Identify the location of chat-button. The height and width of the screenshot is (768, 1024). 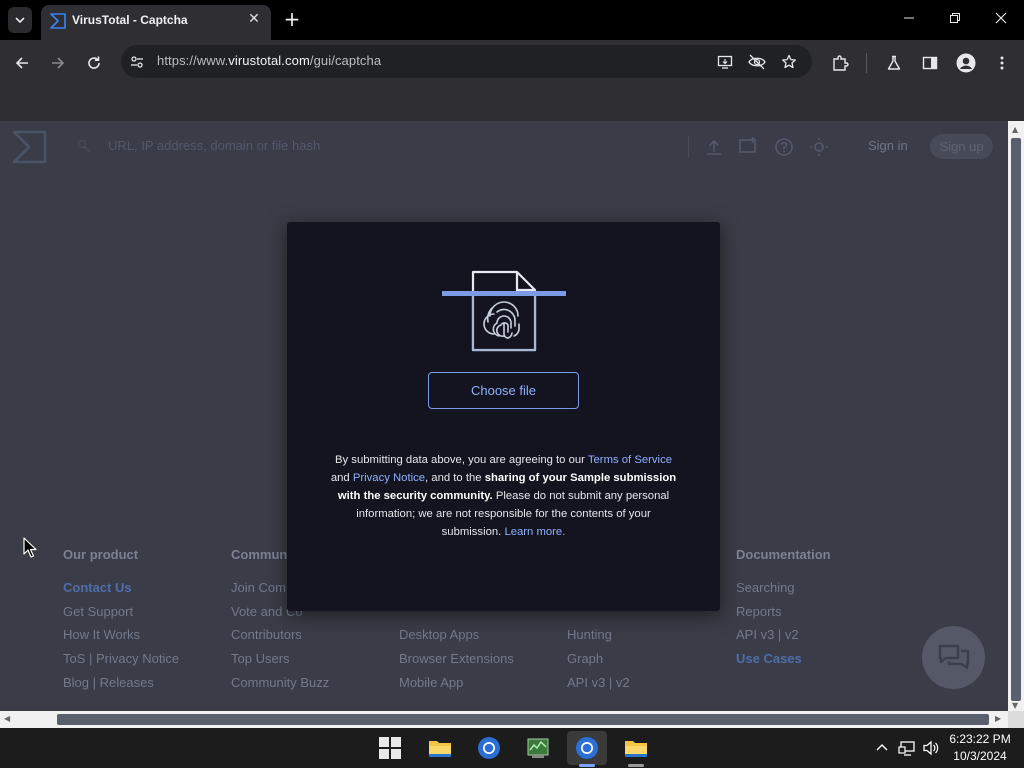
(953, 657).